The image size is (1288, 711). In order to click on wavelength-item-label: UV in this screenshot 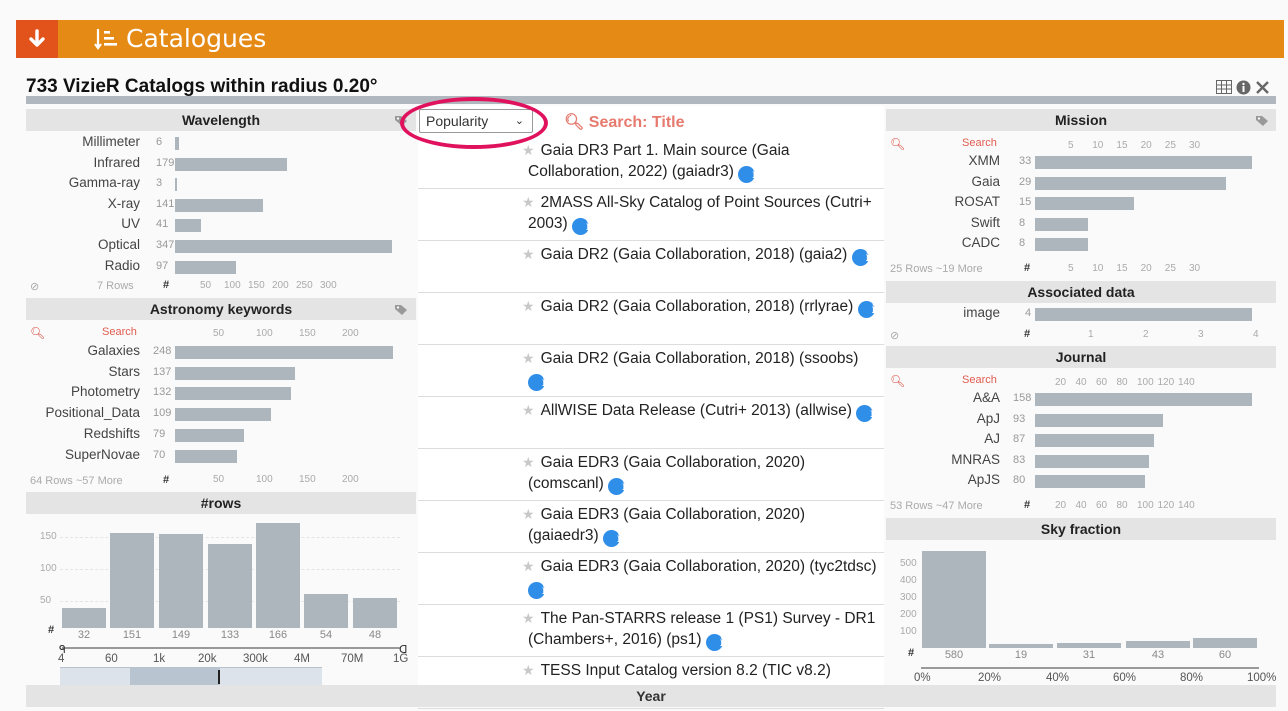, I will do `click(70, 223)`.